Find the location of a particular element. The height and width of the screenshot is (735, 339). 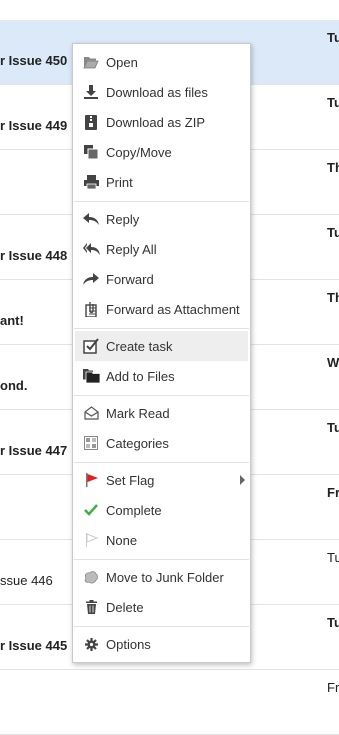

menu-item-label: Options is located at coordinates (128, 644).